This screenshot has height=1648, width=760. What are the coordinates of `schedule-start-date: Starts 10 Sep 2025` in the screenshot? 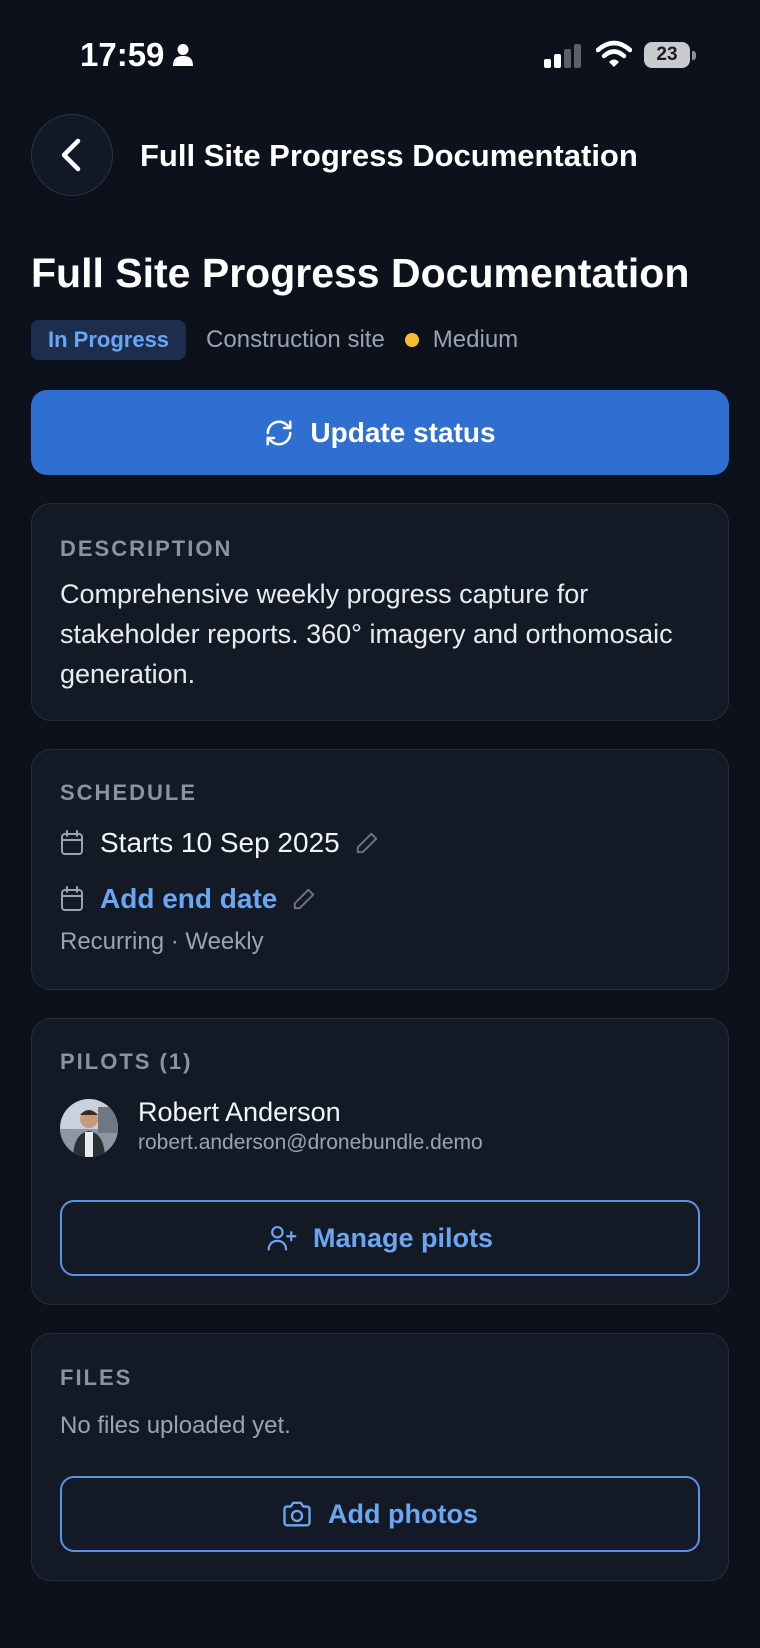 It's located at (220, 842).